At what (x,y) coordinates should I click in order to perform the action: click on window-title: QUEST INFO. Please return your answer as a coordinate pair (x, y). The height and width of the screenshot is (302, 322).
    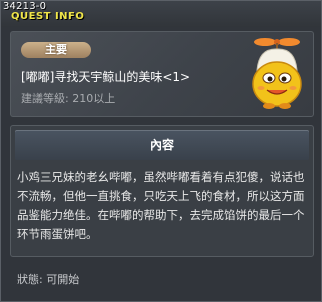
    Looking at the image, I should click on (48, 16).